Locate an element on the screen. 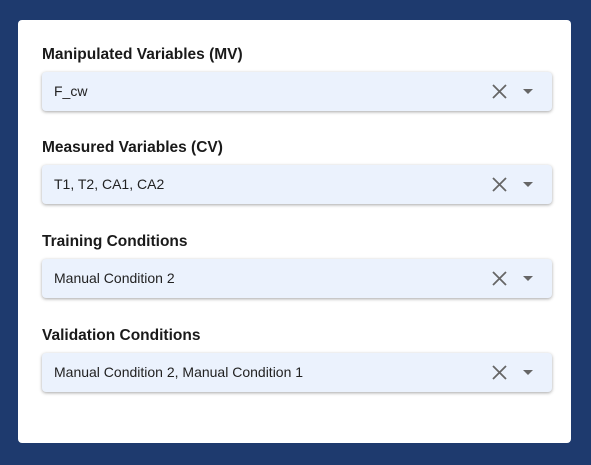 This screenshot has height=465, width=591. cv-value: T1, T2, CA1, CA2 is located at coordinates (109, 184).